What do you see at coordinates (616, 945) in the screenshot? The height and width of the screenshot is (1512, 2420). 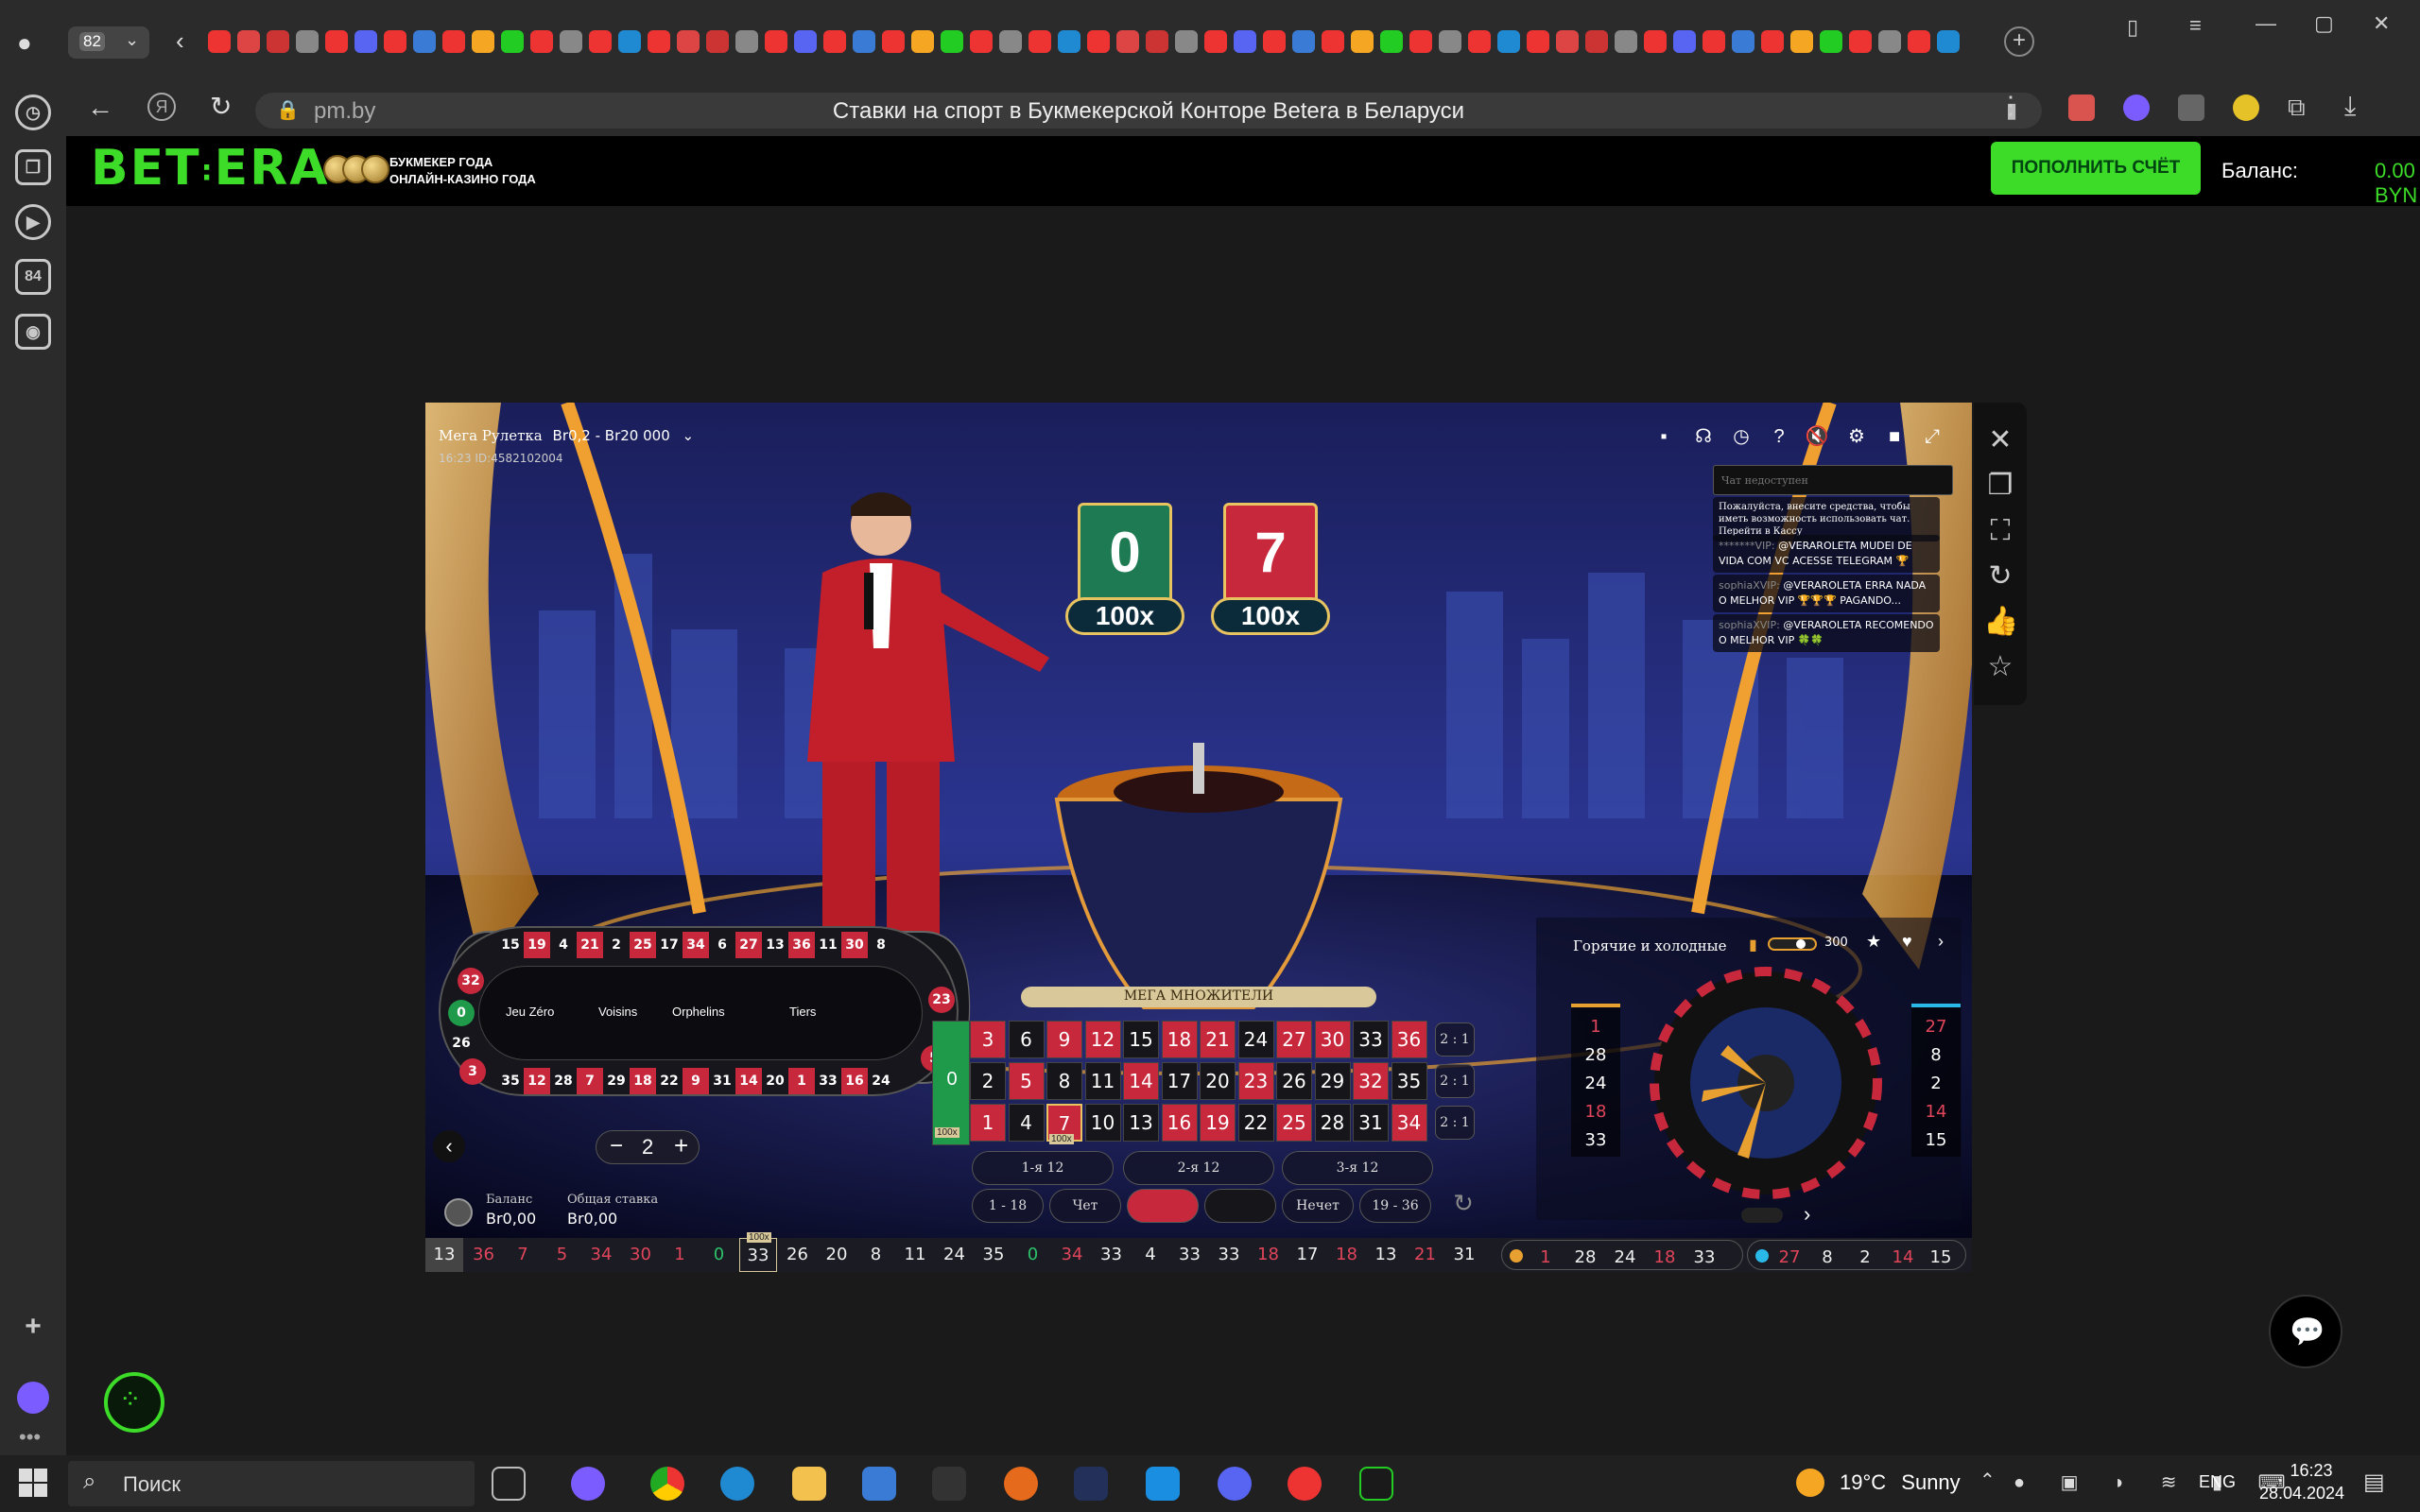 I see `race-number: 2` at bounding box center [616, 945].